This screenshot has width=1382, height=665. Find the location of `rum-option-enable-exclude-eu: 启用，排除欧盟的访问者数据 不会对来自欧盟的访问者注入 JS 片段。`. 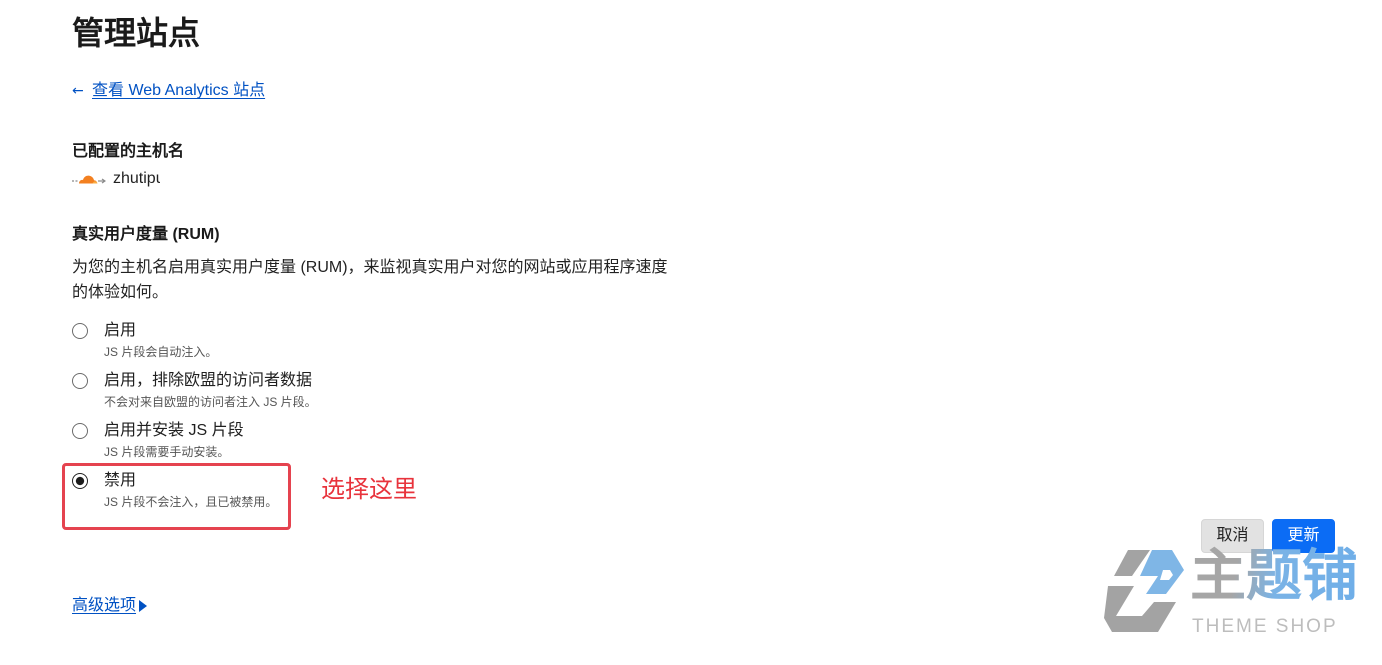

rum-option-enable-exclude-eu: 启用，排除欧盟的访问者数据 不会对来自欧盟的访问者注入 JS 片段。 is located at coordinates (194, 389).